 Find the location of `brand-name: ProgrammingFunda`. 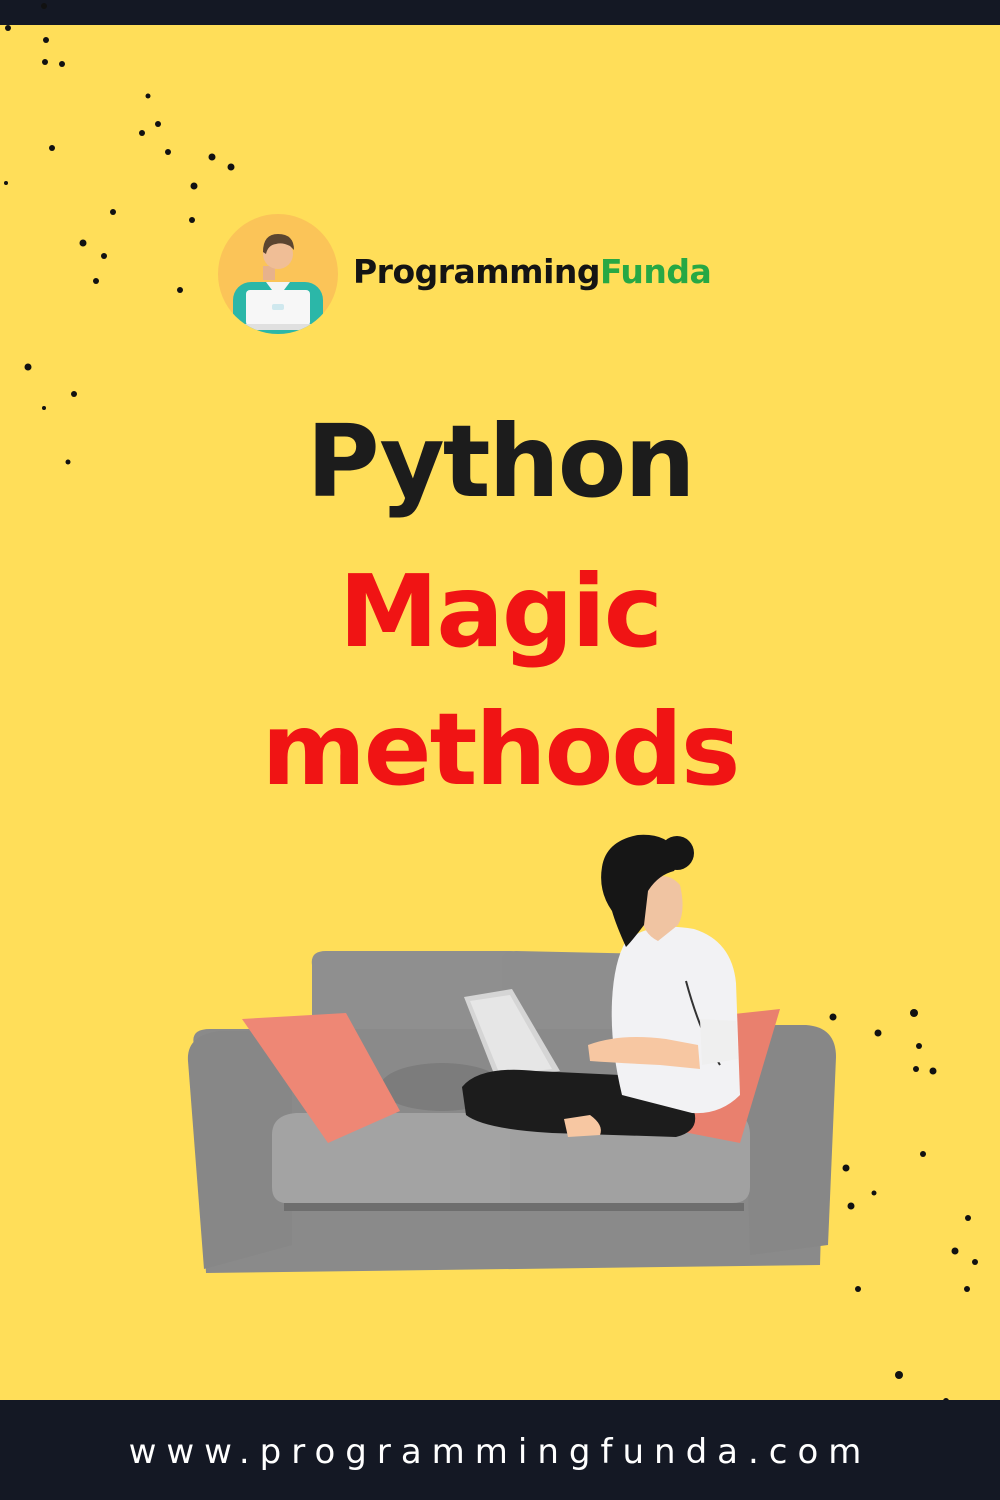

brand-name: ProgrammingFunda is located at coordinates (532, 271).